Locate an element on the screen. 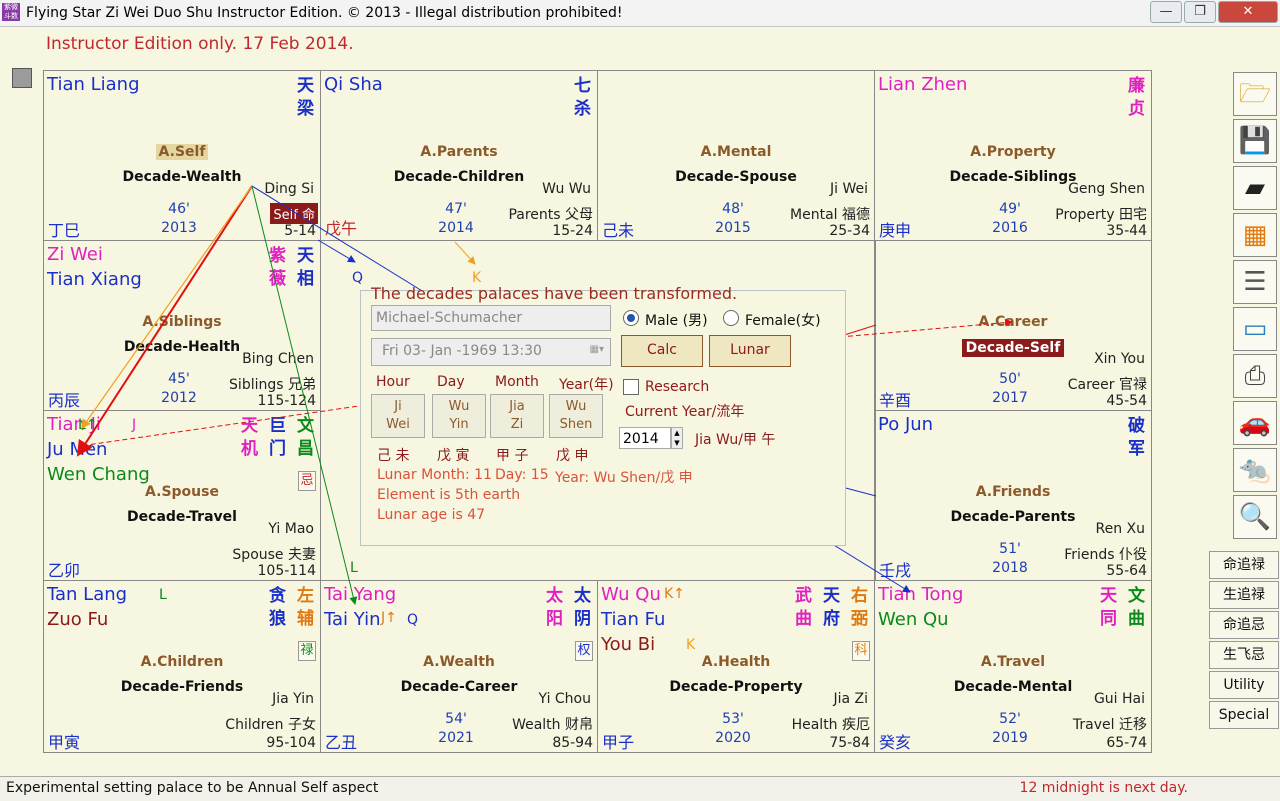 Image resolution: width=1280 pixels, height=801 pixels. palace-name: Siblings 兄弟 is located at coordinates (272, 385).